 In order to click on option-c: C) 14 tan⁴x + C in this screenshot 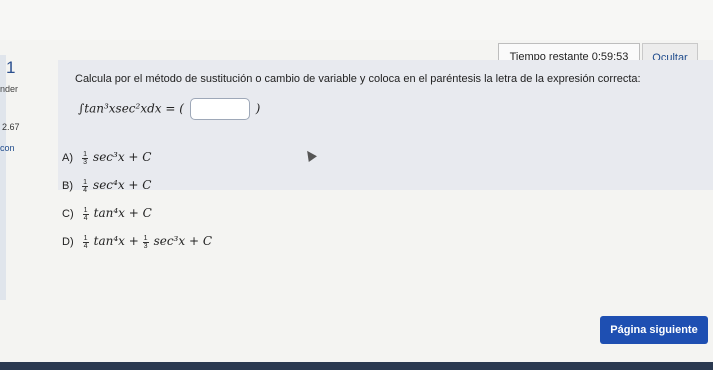, I will do `click(107, 214)`.